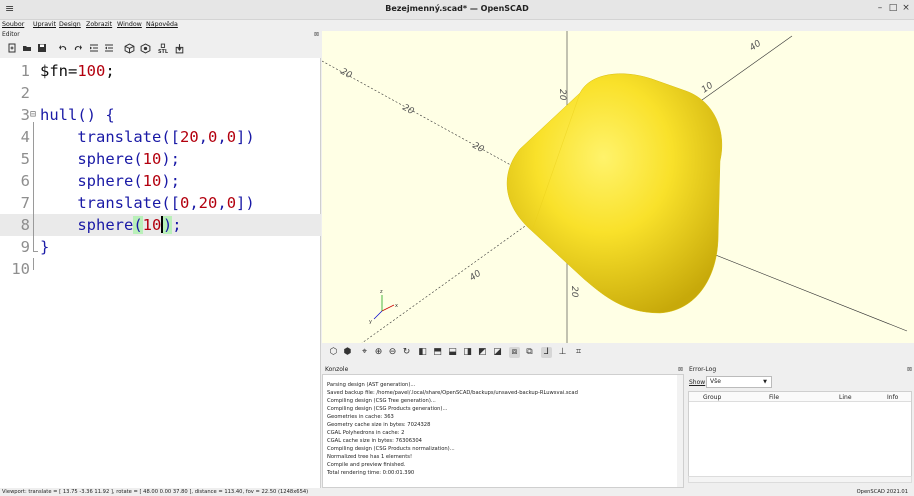 This screenshot has width=914, height=496. What do you see at coordinates (482, 352) in the screenshot?
I see `view-front-icon: ◩` at bounding box center [482, 352].